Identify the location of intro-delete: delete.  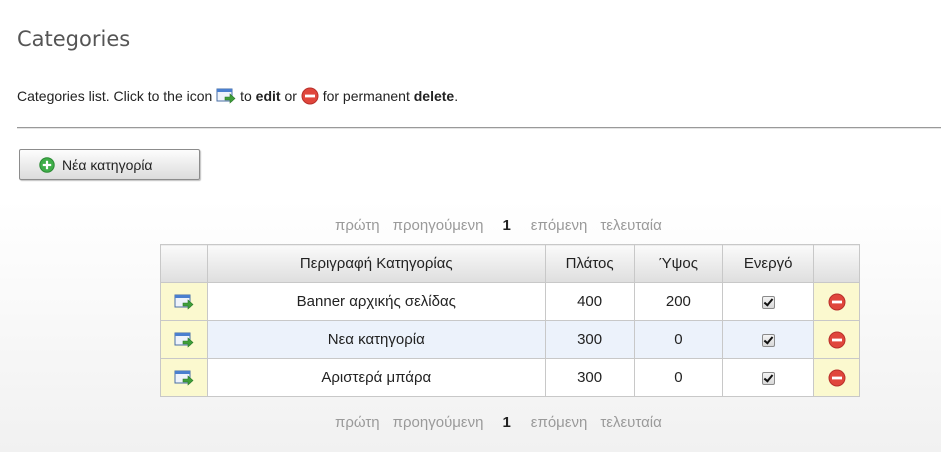
(434, 96).